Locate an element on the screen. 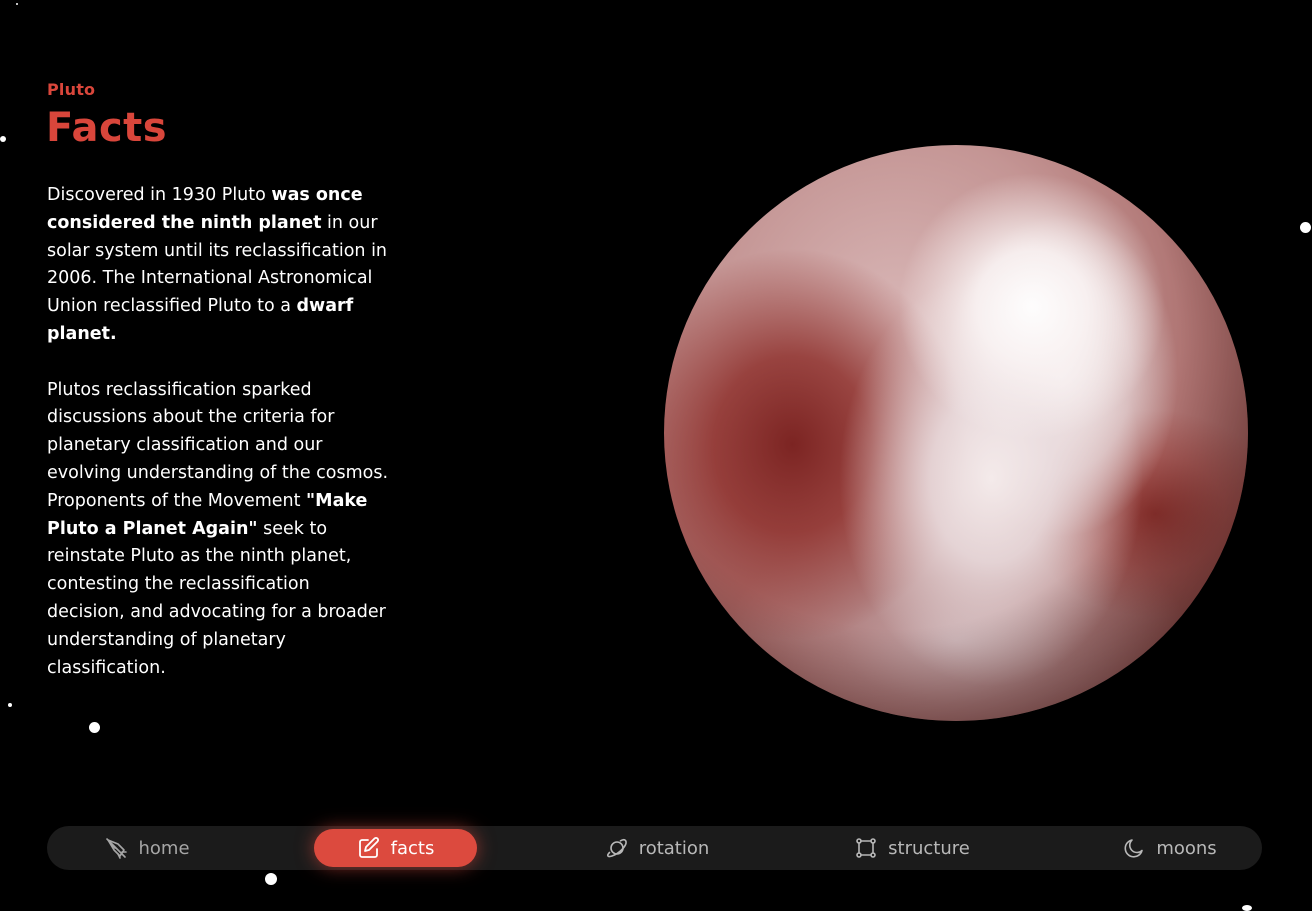  planet-icon is located at coordinates (617, 848).